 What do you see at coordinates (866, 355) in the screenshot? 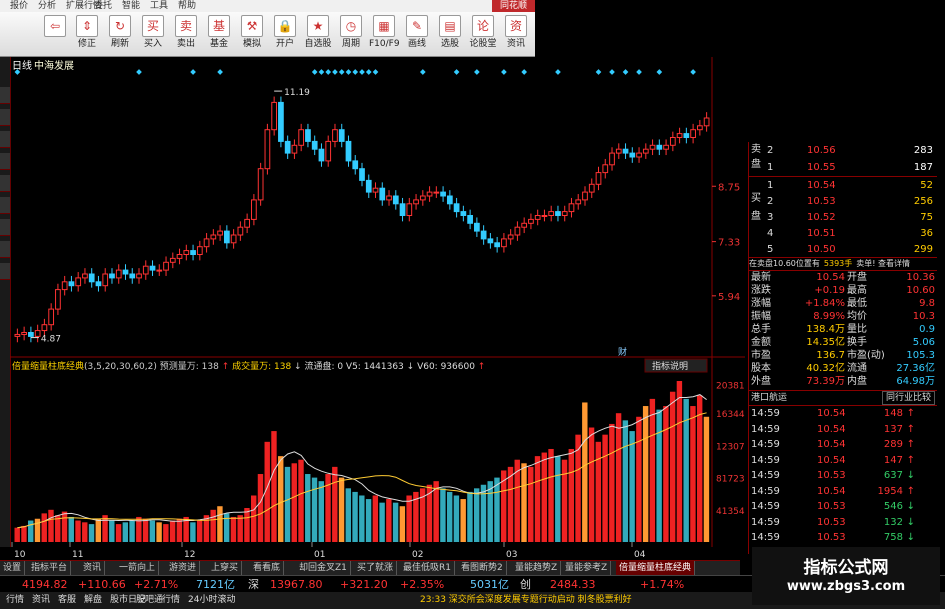
I see `stat-label: 市盈(动)` at bounding box center [866, 355].